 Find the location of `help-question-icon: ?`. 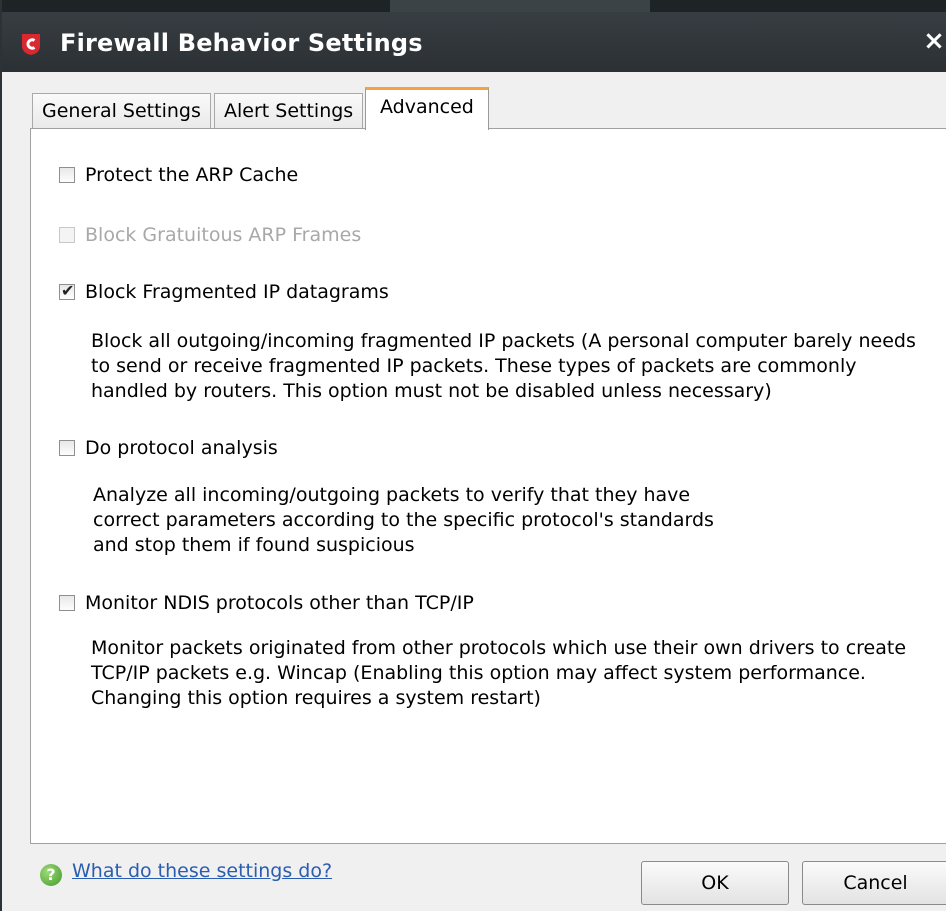

help-question-icon: ? is located at coordinates (51, 875).